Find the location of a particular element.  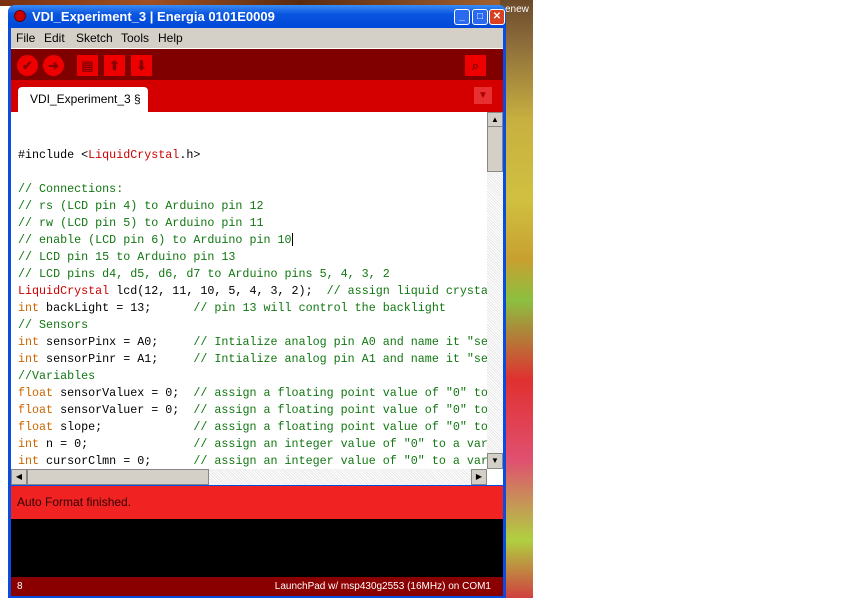

code-token: // rw (LCD pin 5) to Arduino pin 11 is located at coordinates (141, 223).